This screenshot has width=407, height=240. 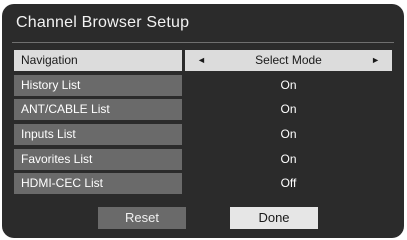 I want to click on setting-label: ANT/CABLE List, so click(x=98, y=110).